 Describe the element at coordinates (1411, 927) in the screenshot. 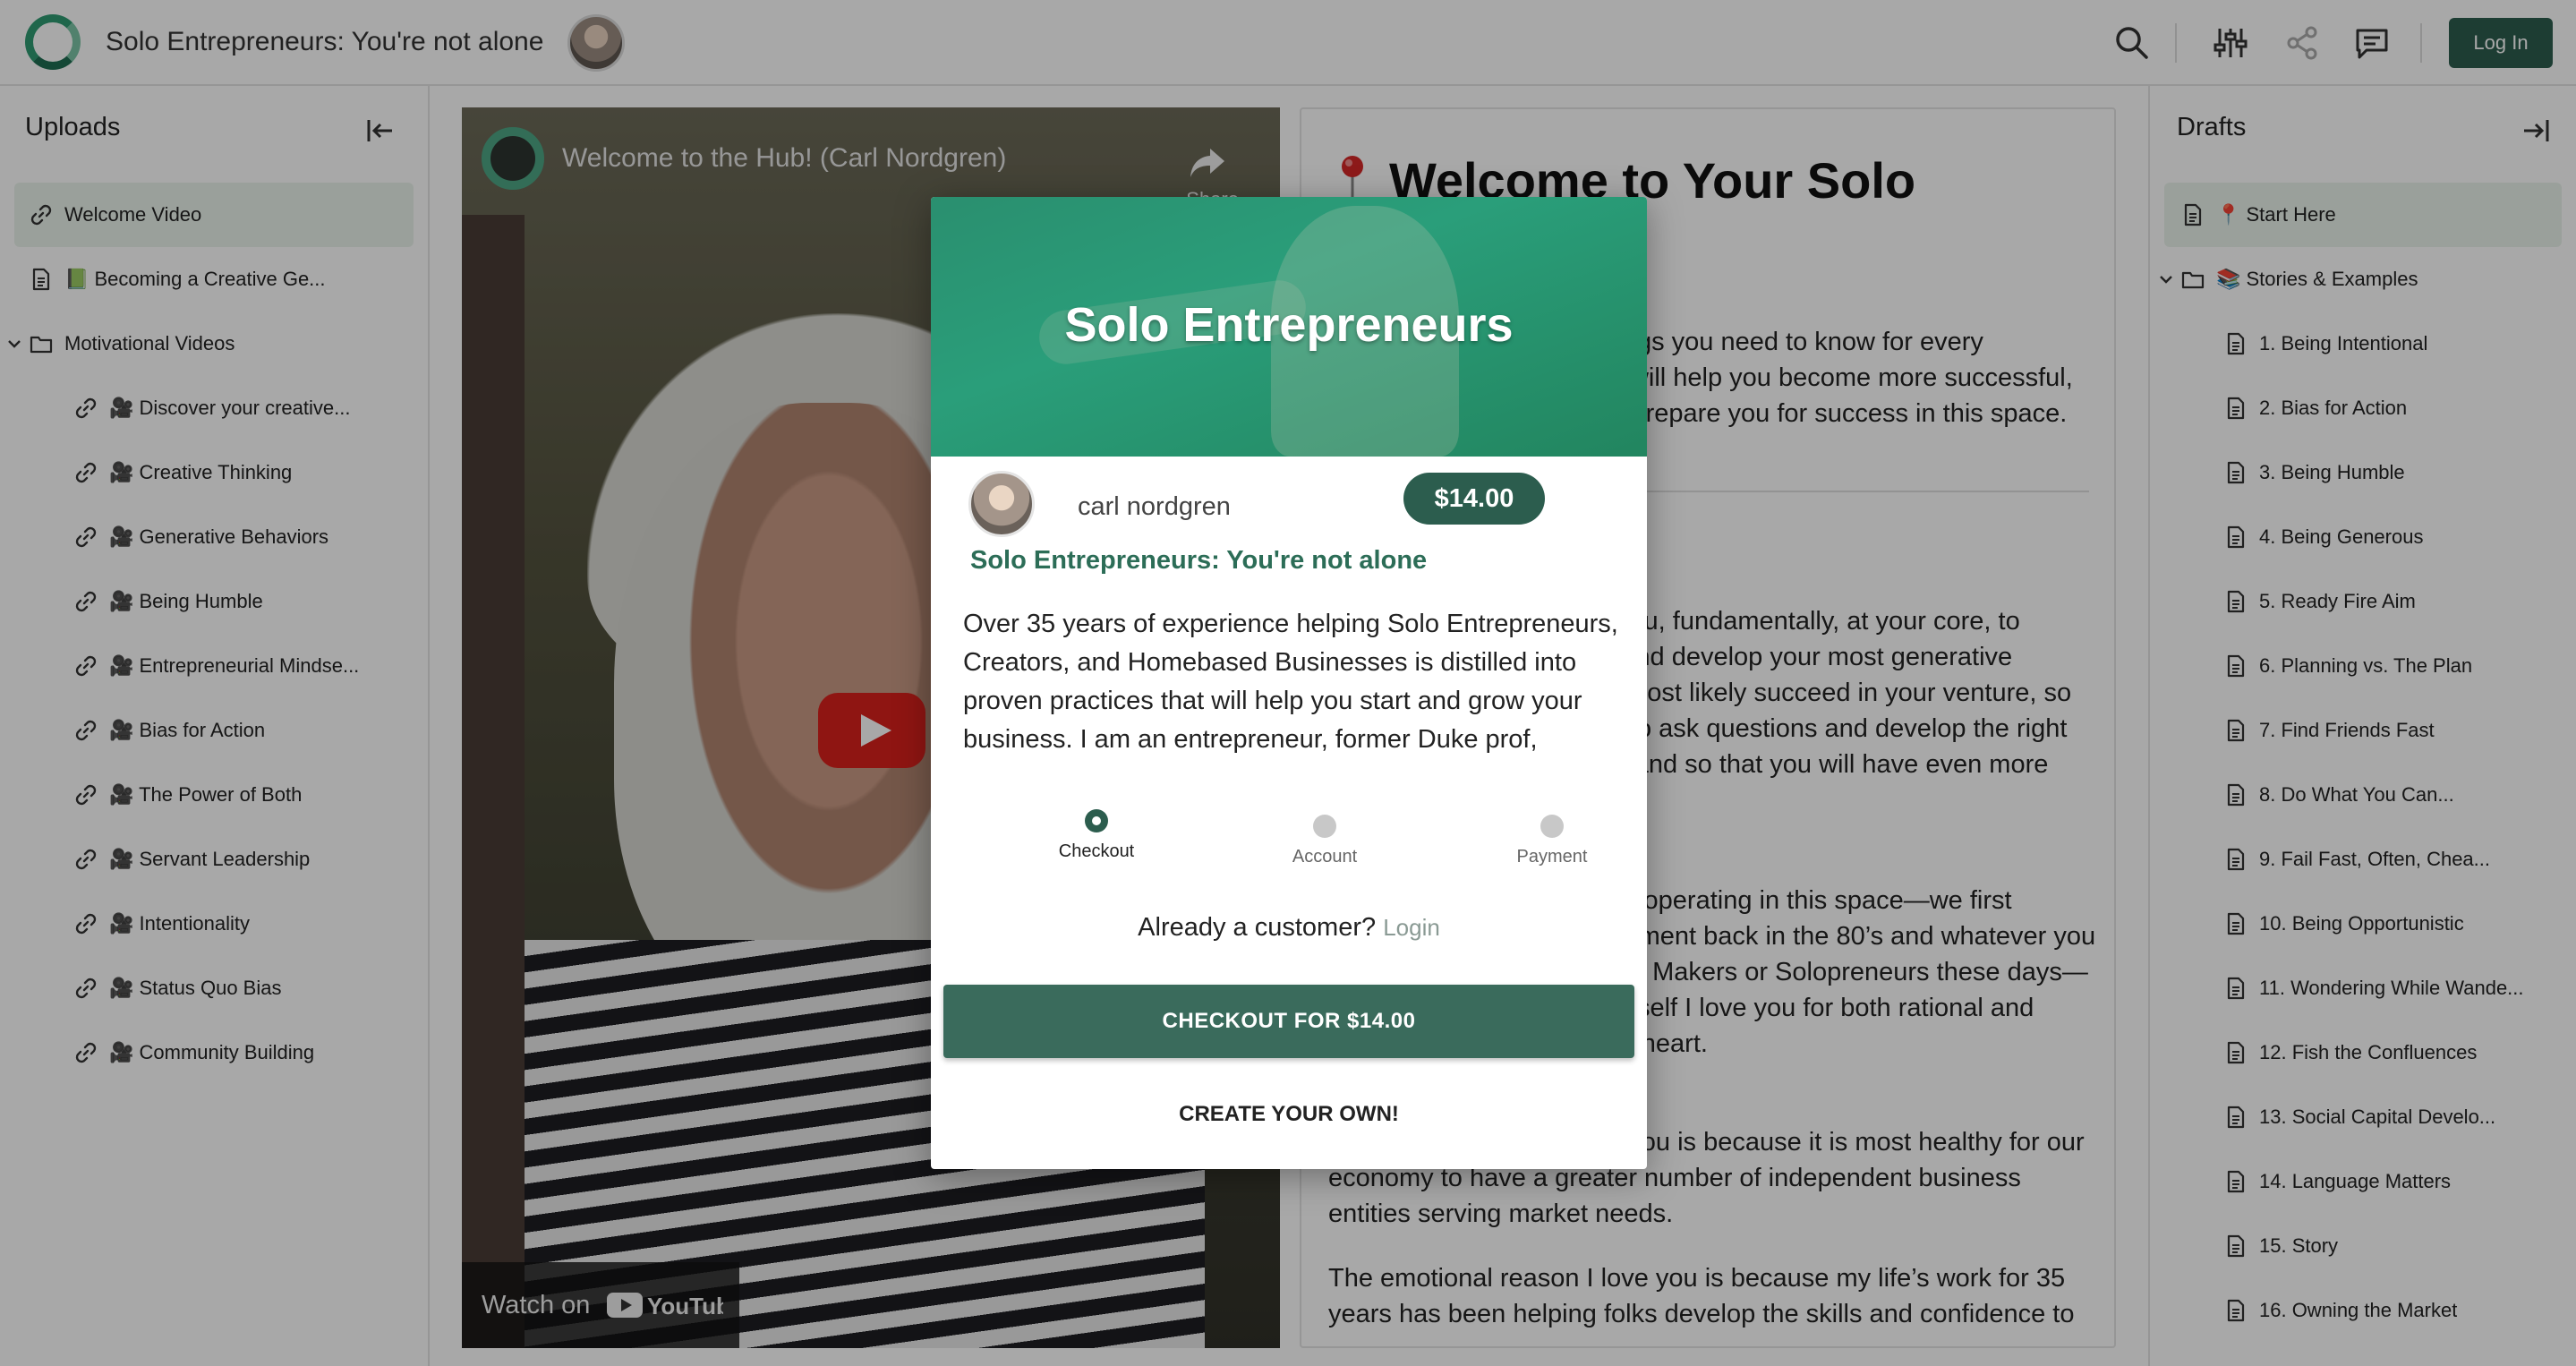

I see `login-link: Login` at that location.